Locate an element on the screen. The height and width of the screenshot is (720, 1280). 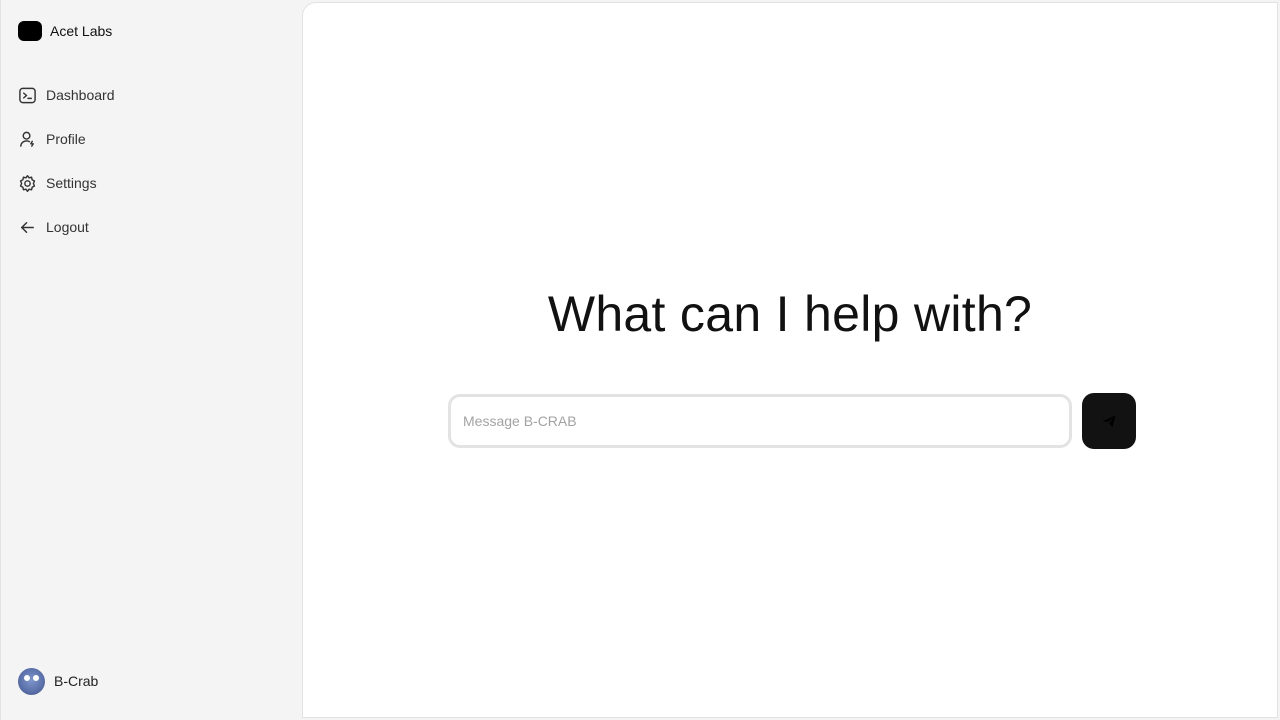
sidebar-item-profile: Profile is located at coordinates (152, 139).